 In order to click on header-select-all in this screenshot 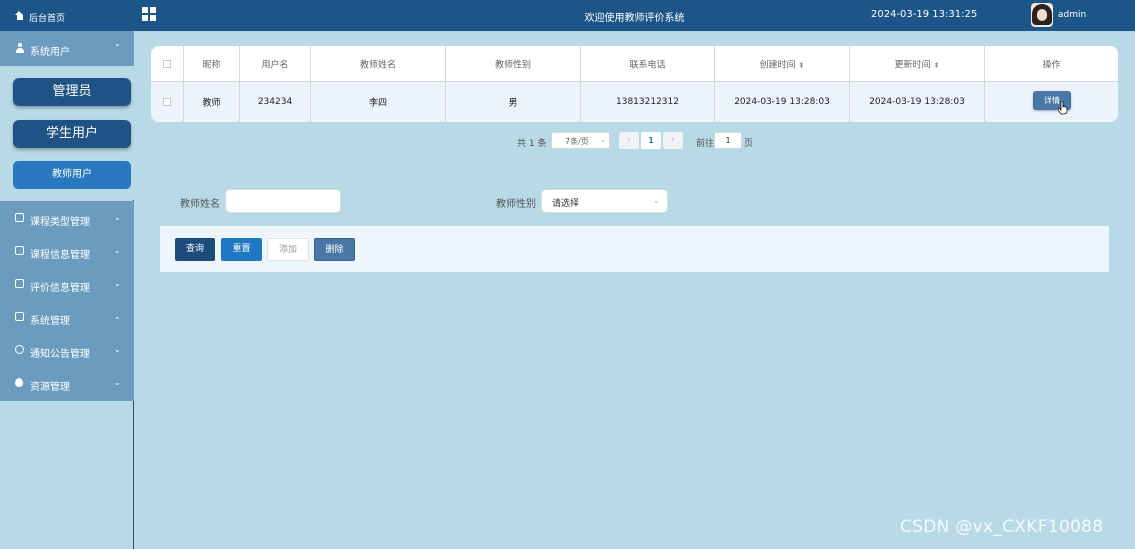, I will do `click(167, 63)`.